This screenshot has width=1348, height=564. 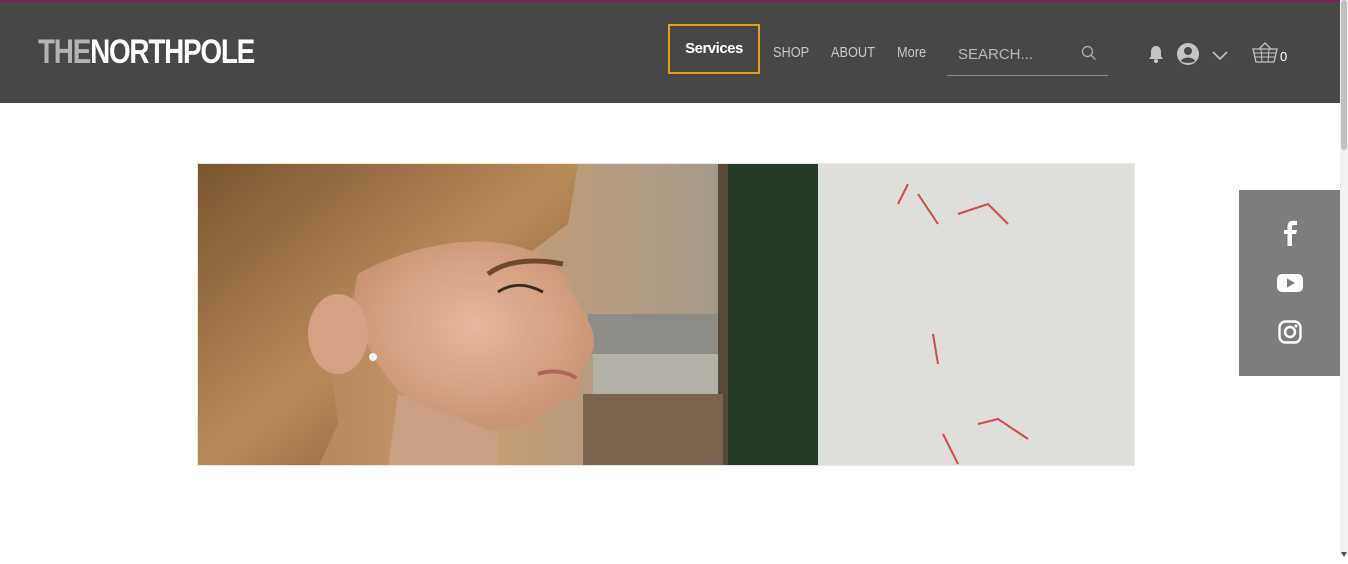 I want to click on cart-count: 0, so click(x=1284, y=56).